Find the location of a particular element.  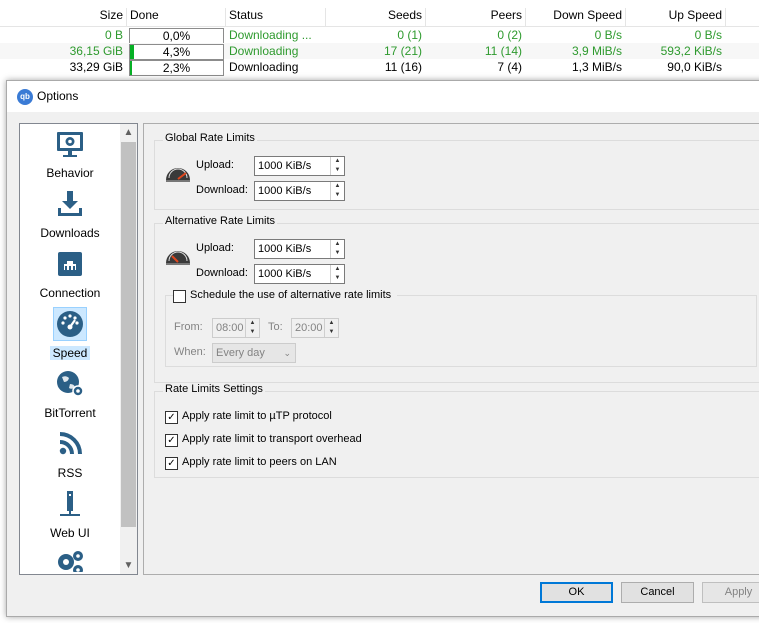

cell-done: 0,0% is located at coordinates (176, 36).